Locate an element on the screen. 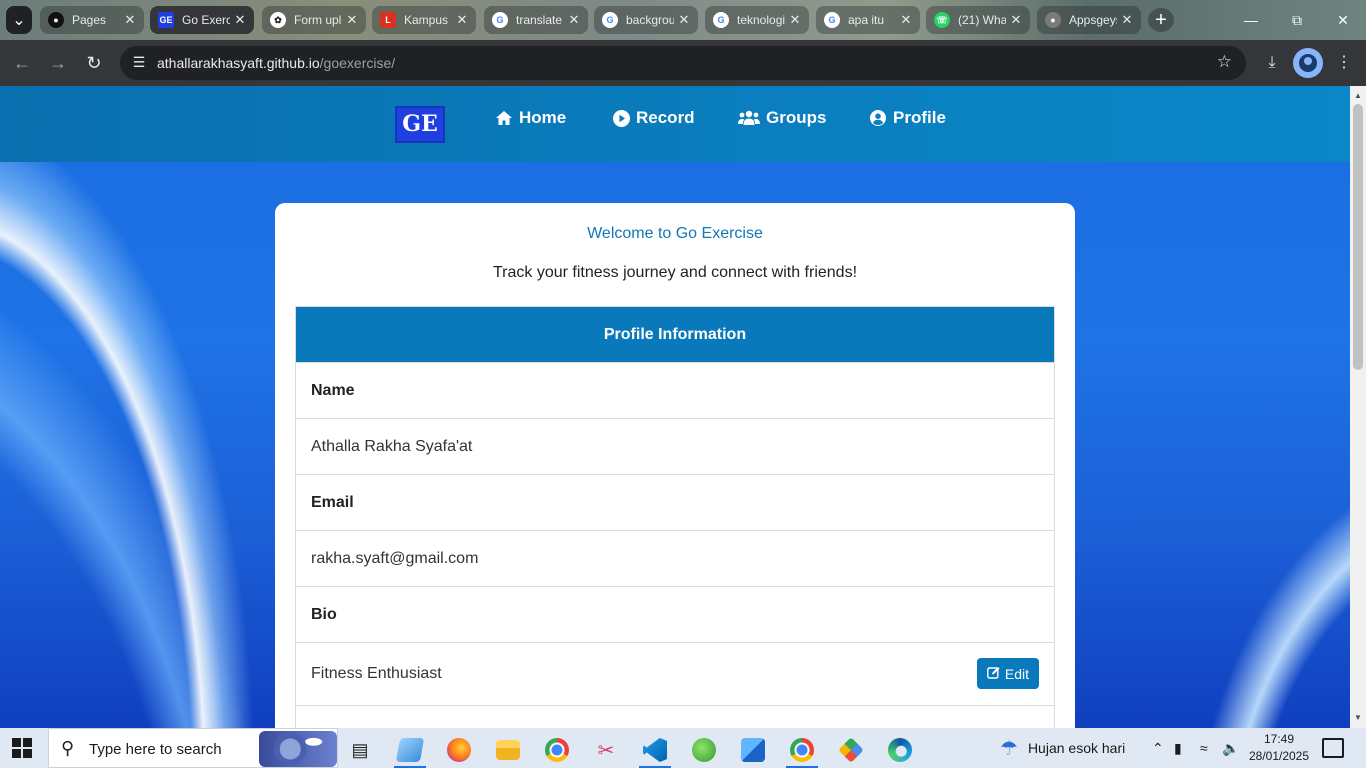 This screenshot has width=1366, height=768. taskbar-photos is located at coordinates (753, 750).